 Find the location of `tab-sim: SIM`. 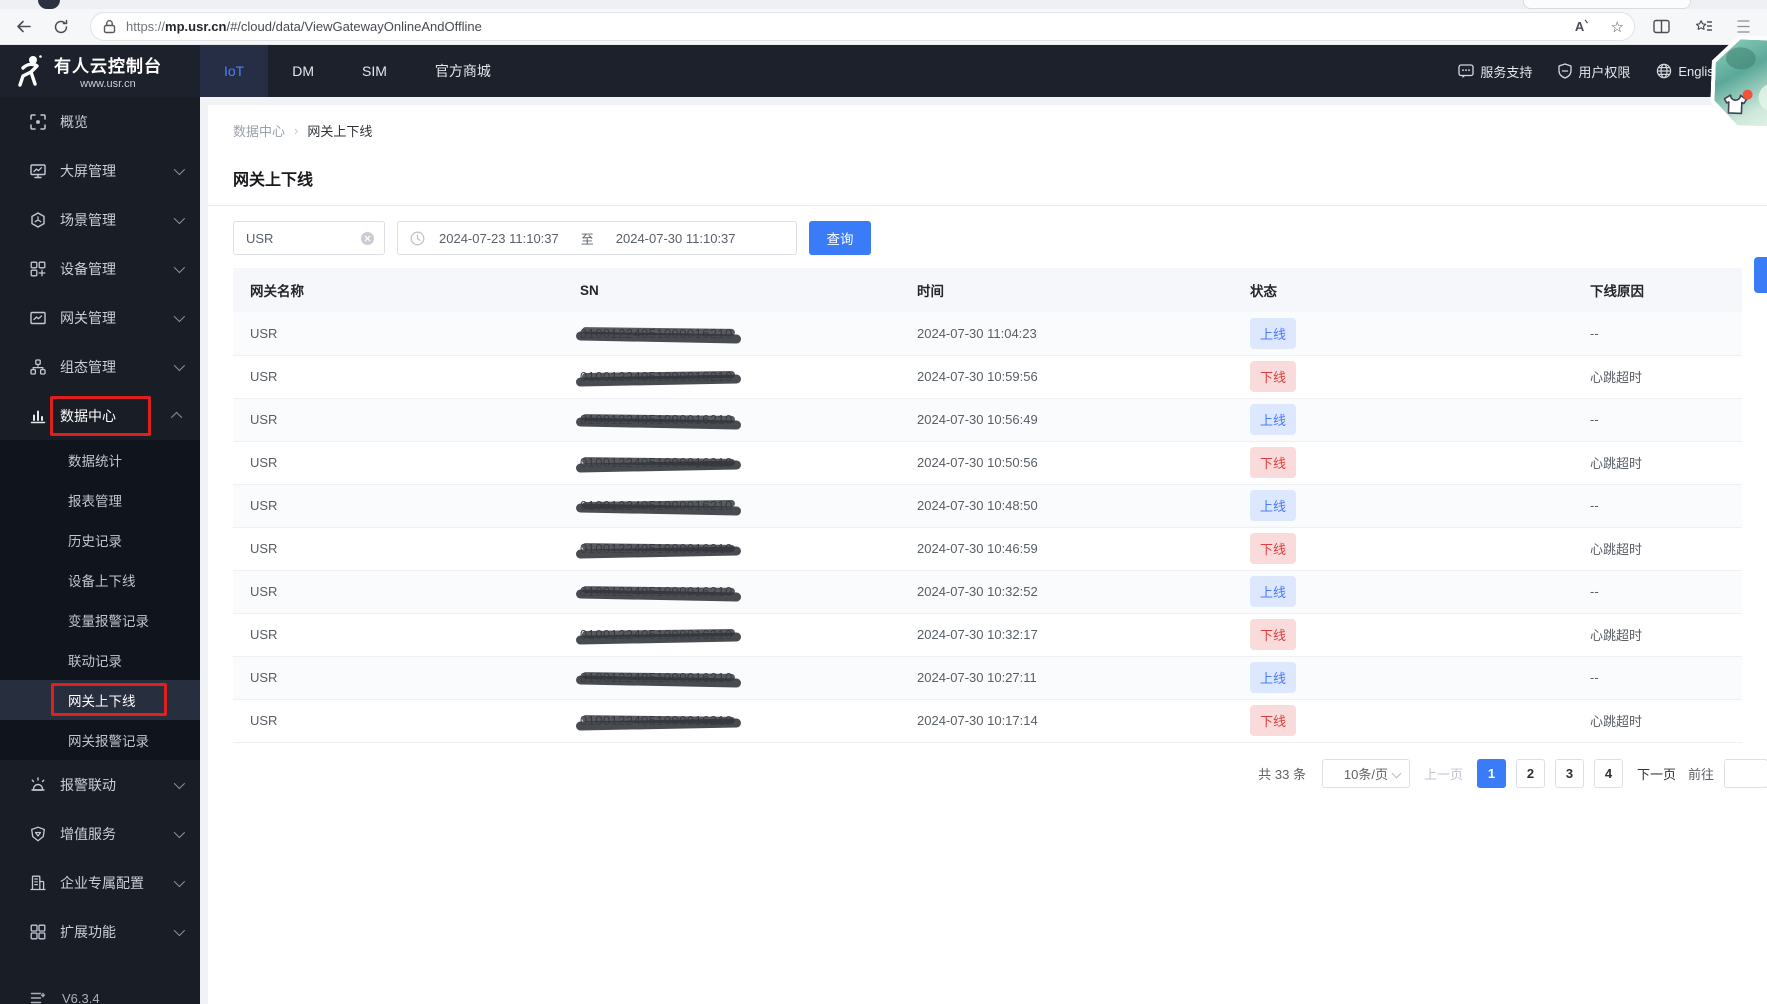

tab-sim: SIM is located at coordinates (374, 71).